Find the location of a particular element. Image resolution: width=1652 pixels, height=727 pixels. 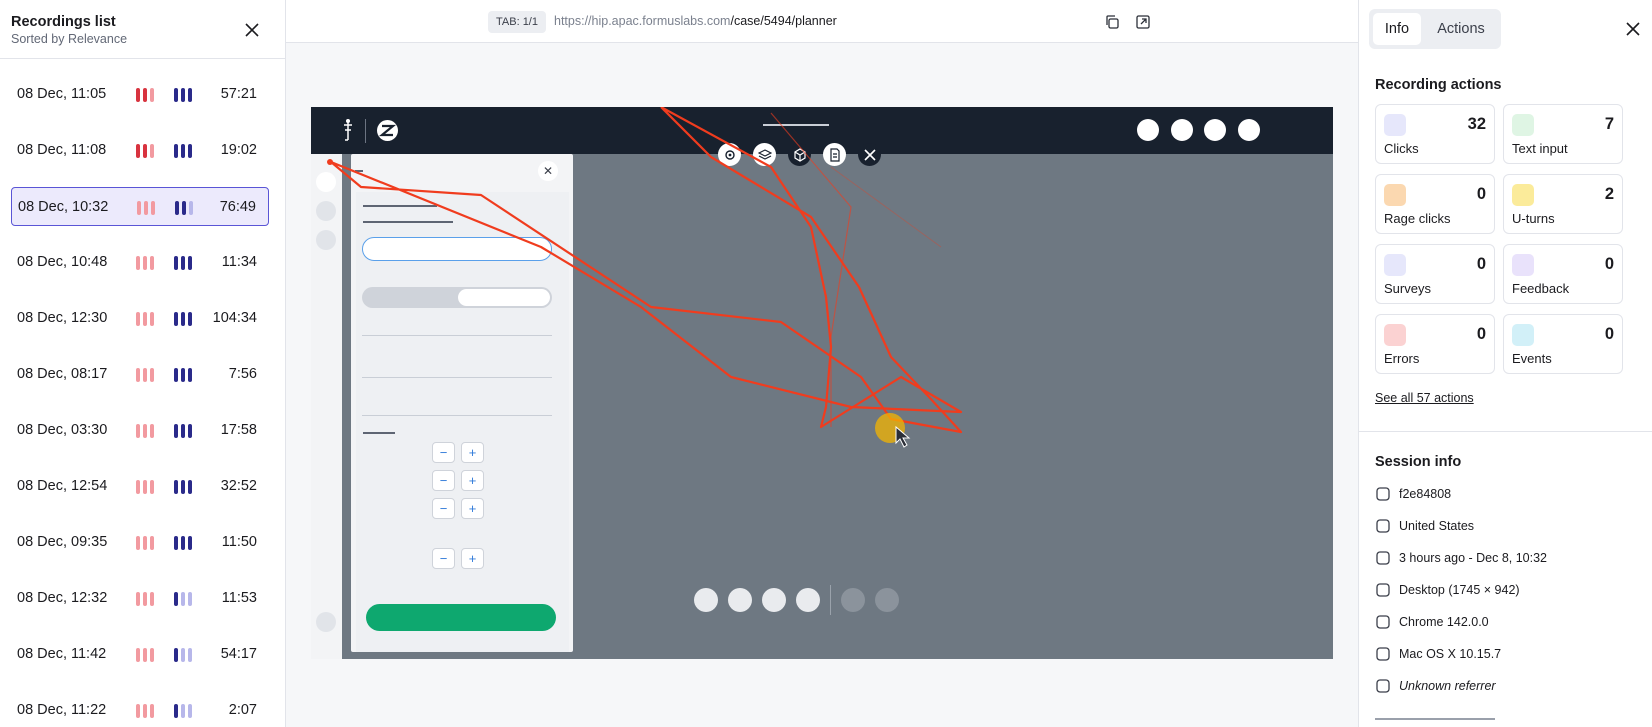

chrome-icon is located at coordinates (1383, 622).